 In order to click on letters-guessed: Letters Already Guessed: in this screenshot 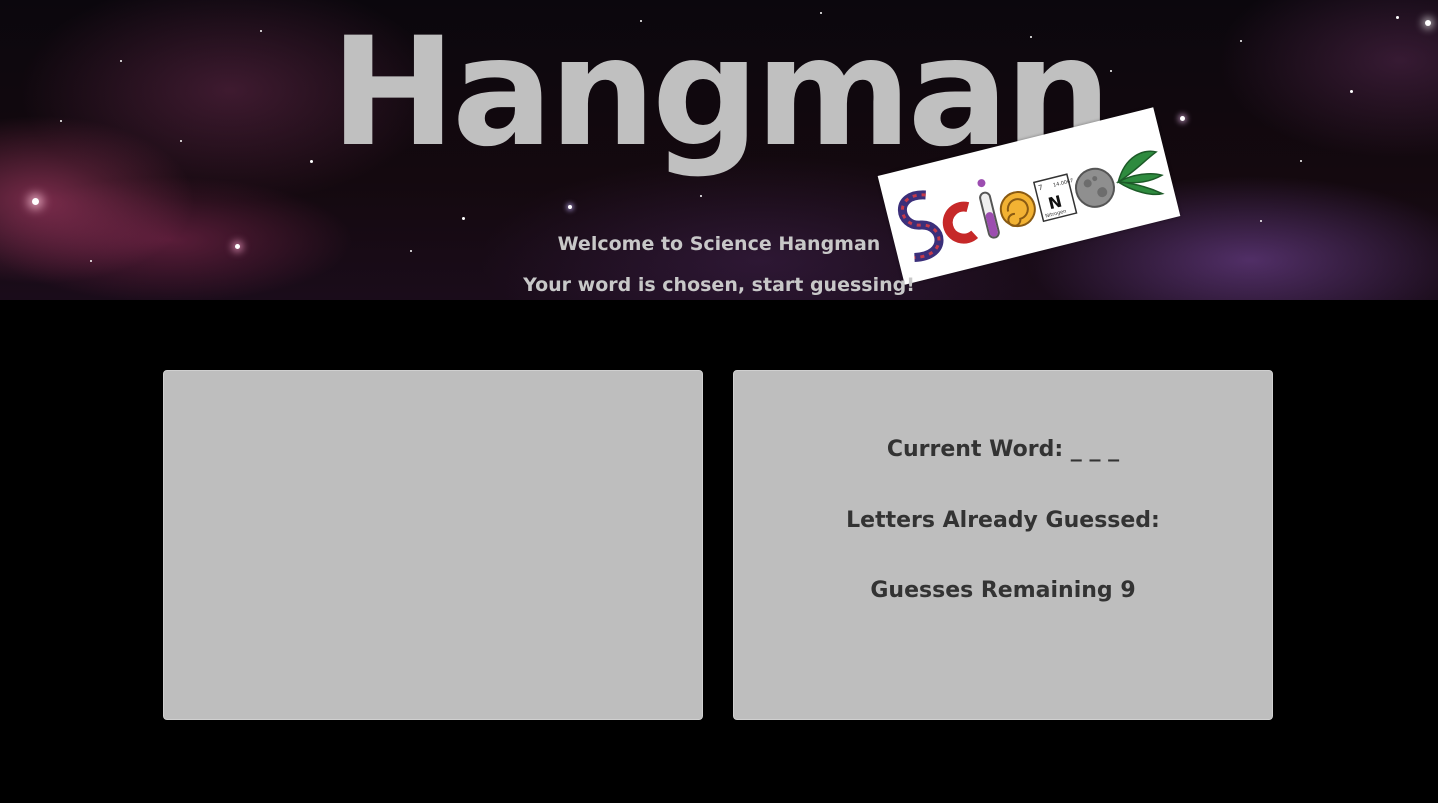, I will do `click(1003, 520)`.